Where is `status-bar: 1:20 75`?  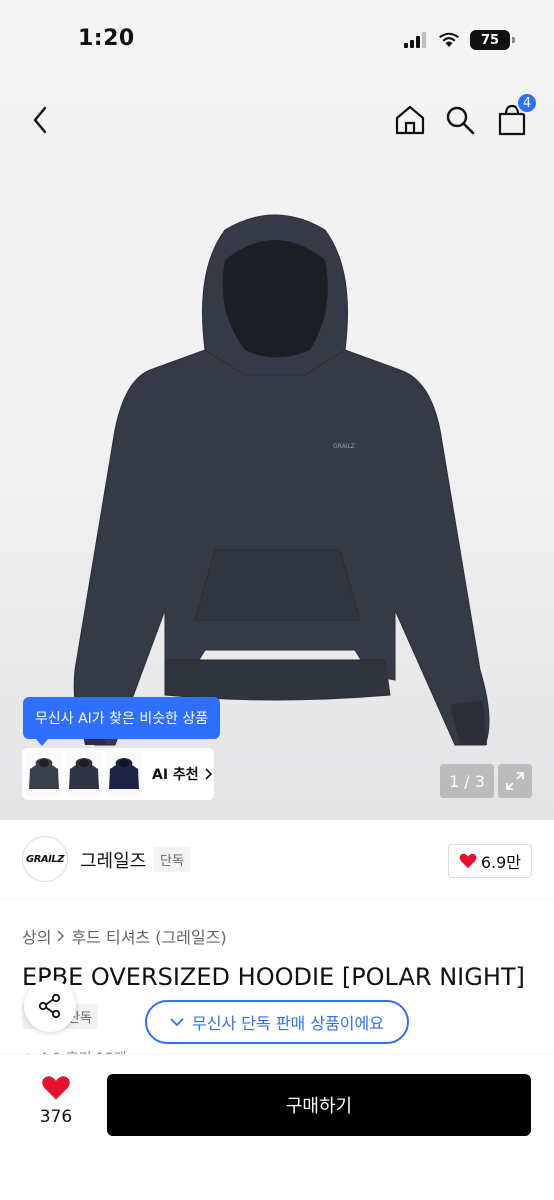
status-bar: 1:20 75 is located at coordinates (277, 40).